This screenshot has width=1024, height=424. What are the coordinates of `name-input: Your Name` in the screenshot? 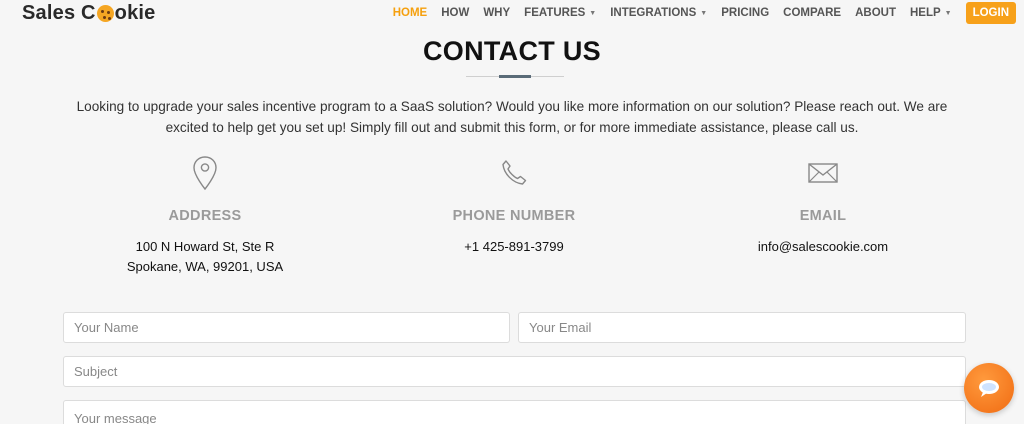 It's located at (286, 327).